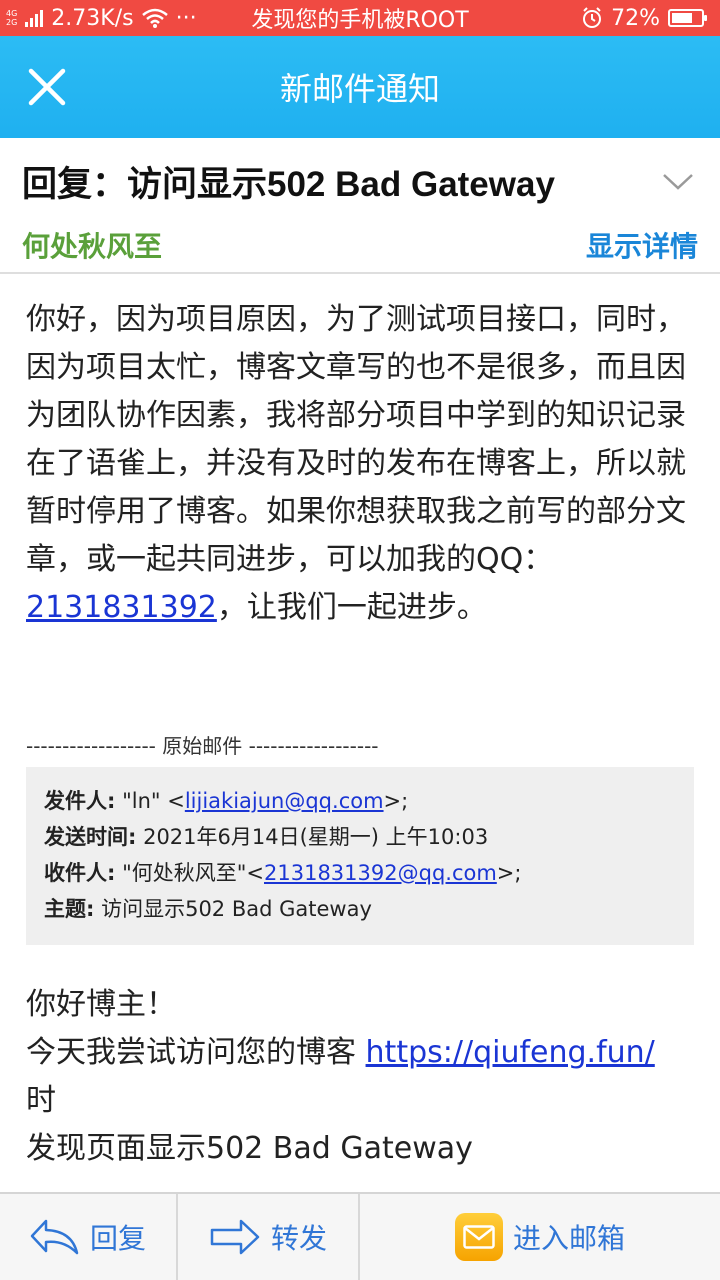 The image size is (720, 1280). I want to click on network-type: 4G 2G, so click(11, 18).